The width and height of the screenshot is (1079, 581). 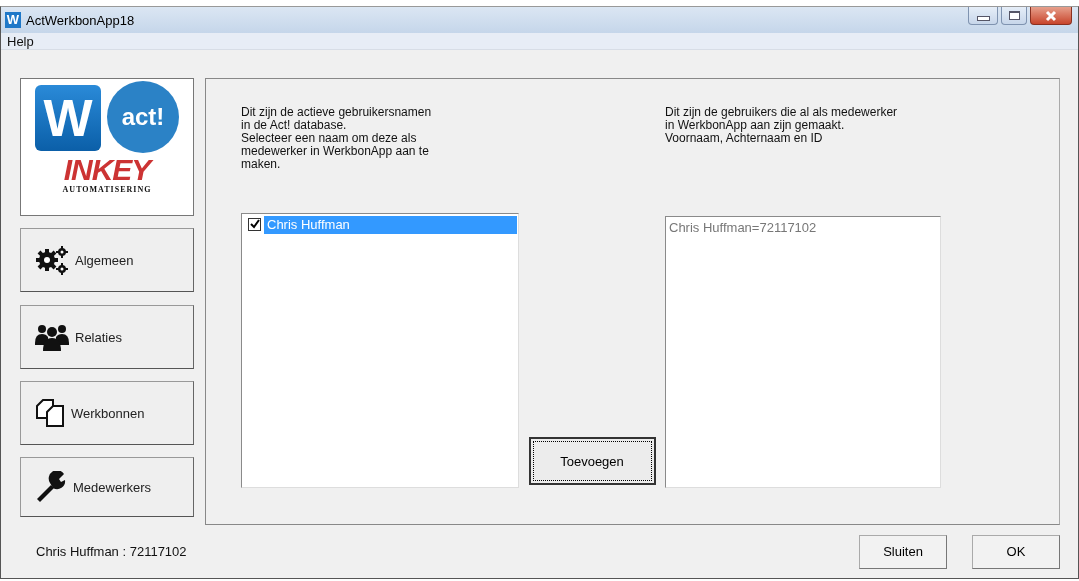 I want to click on add-button: Toevoegen, so click(x=592, y=461).